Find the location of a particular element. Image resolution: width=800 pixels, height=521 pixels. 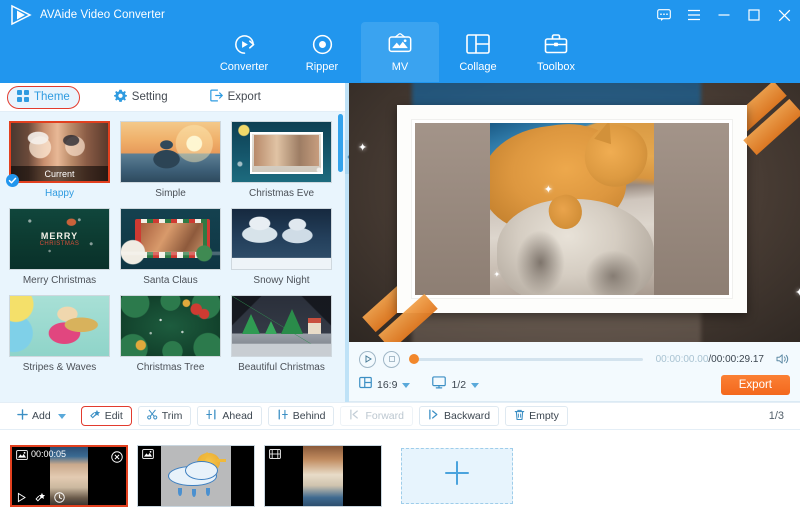

trim-button: Trim is located at coordinates (164, 416).